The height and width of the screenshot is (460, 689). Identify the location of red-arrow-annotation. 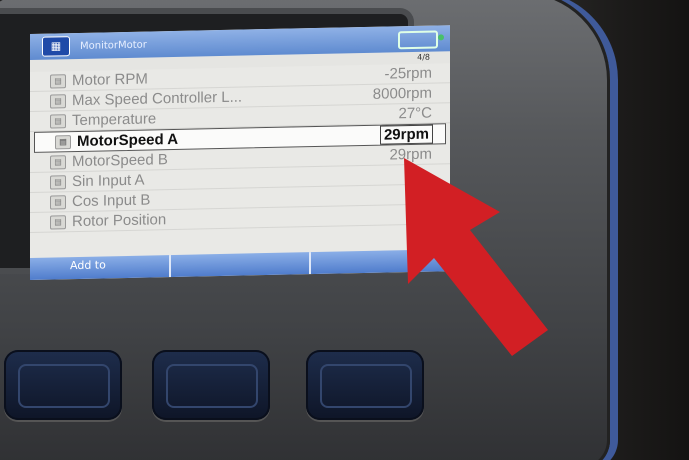
(476, 257).